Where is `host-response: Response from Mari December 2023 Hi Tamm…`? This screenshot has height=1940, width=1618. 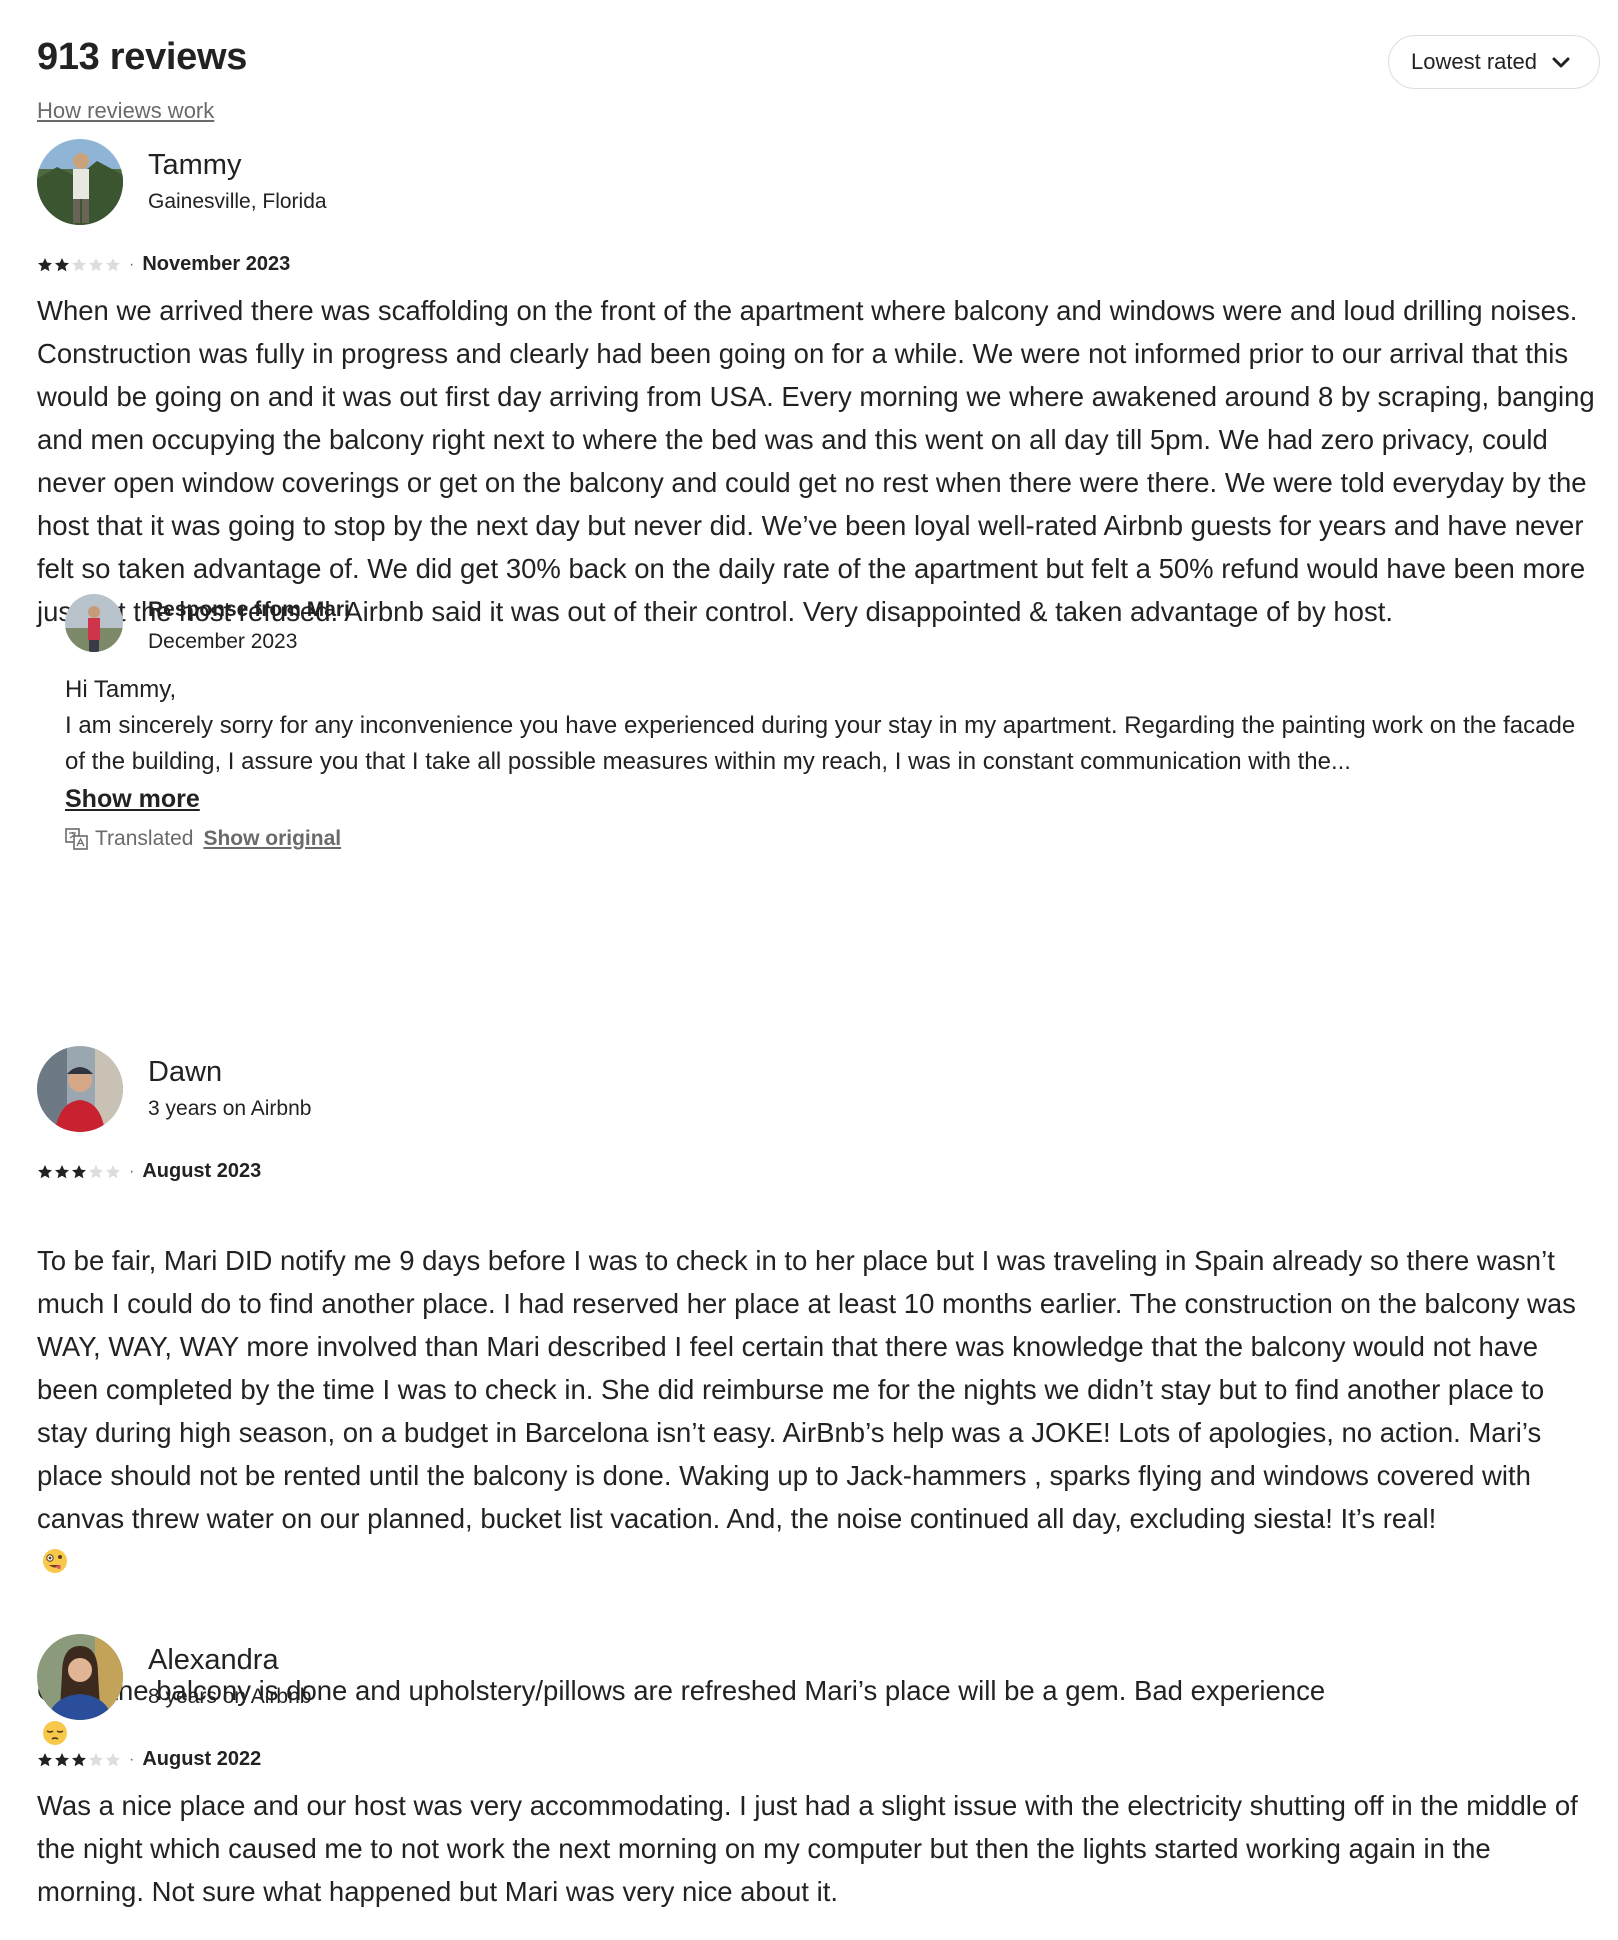
host-response: Response from Mari December 2023 Hi Tamm… is located at coordinates (830, 722).